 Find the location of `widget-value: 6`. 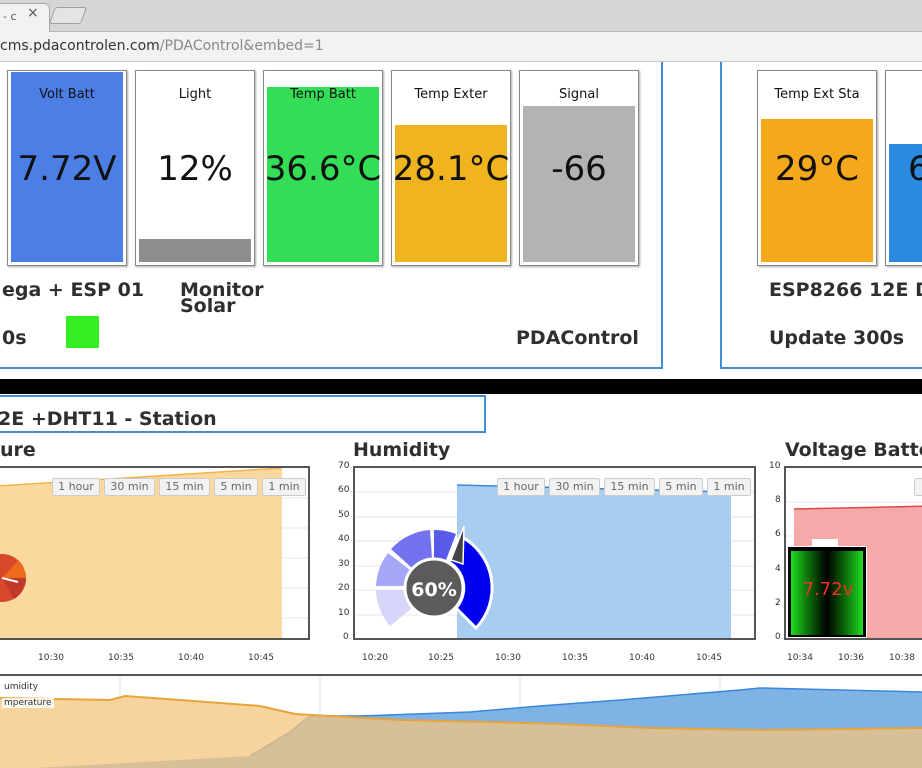

widget-value: 6 is located at coordinates (915, 169).